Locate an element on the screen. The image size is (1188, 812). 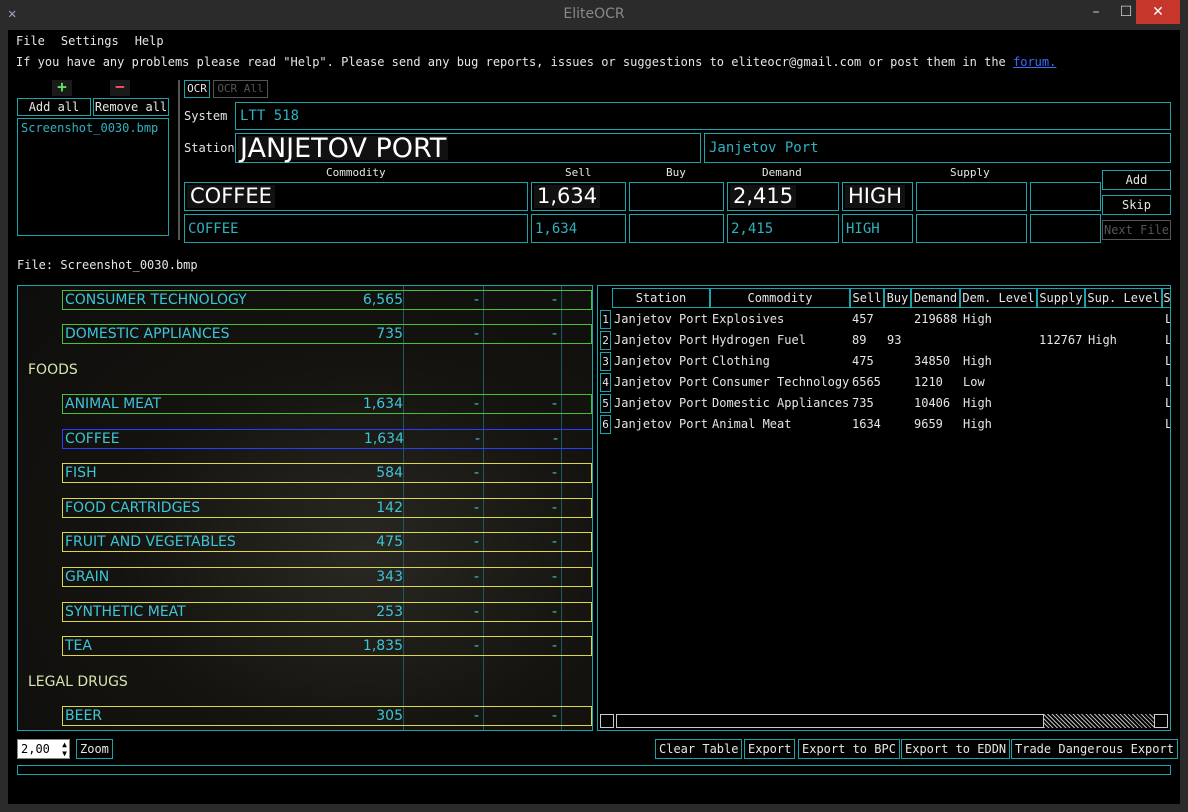
window-title: EliteOCR is located at coordinates (594, 14).